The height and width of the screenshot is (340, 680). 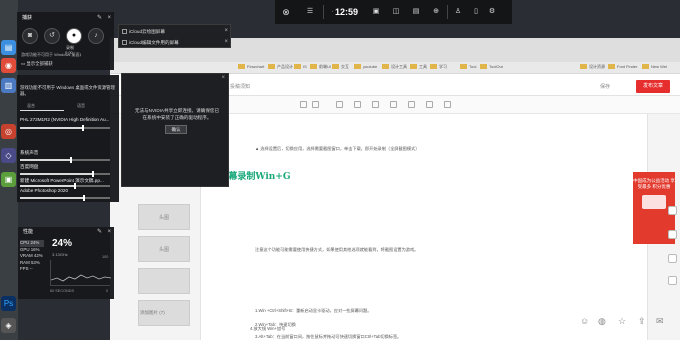 What do you see at coordinates (52, 36) in the screenshot?
I see `record-last-button: ↺` at bounding box center [52, 36].